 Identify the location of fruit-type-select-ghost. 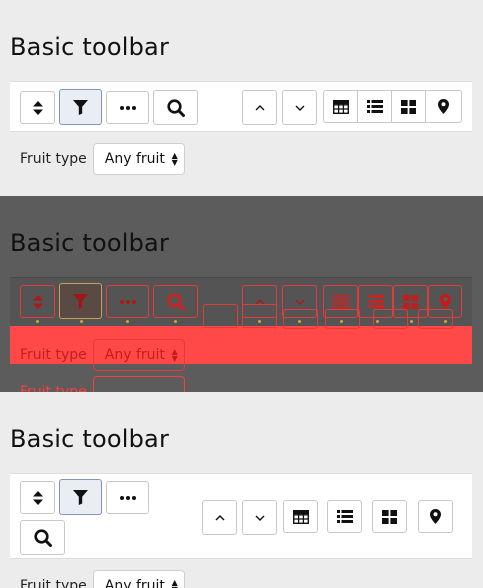
(138, 384).